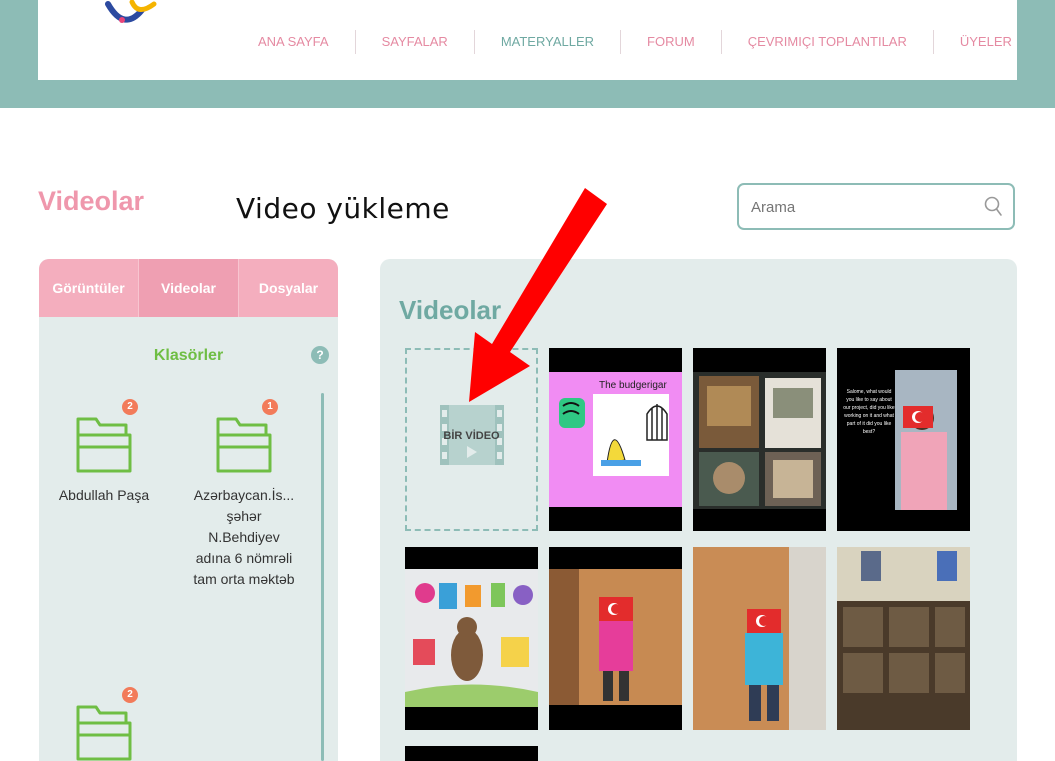  What do you see at coordinates (826, 42) in the screenshot?
I see `nav-cevrimici-toplantilar: ÇEVRIMIÇI TOPLANTILAR` at bounding box center [826, 42].